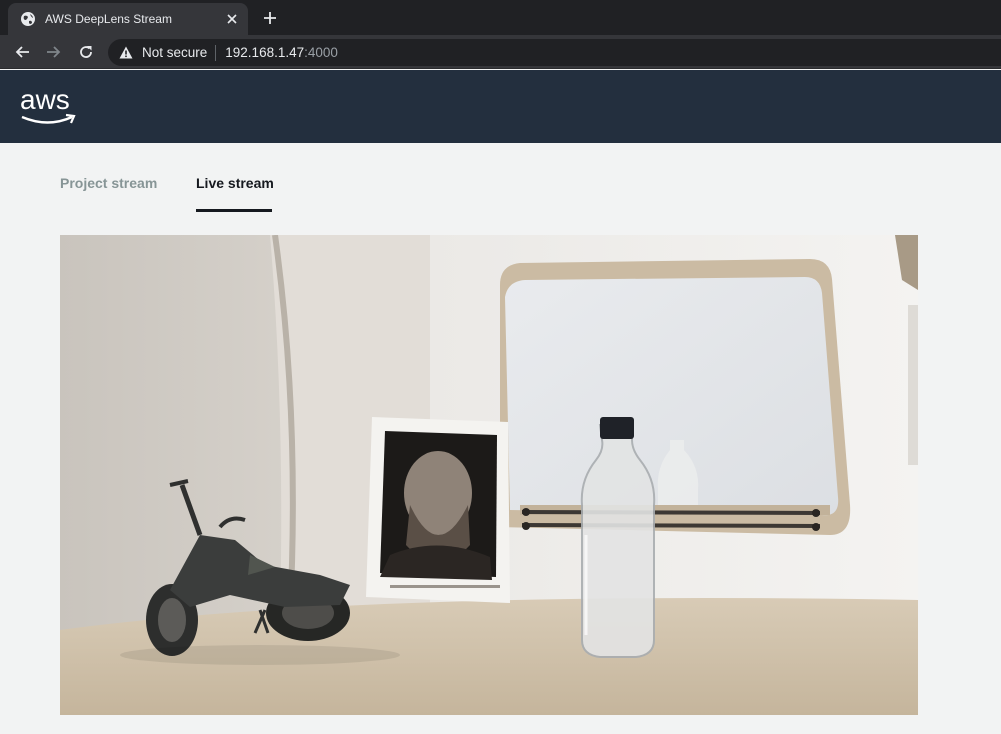 The image size is (1001, 734). Describe the element at coordinates (235, 193) in the screenshot. I see `tab-live-stream: Live stream` at that location.